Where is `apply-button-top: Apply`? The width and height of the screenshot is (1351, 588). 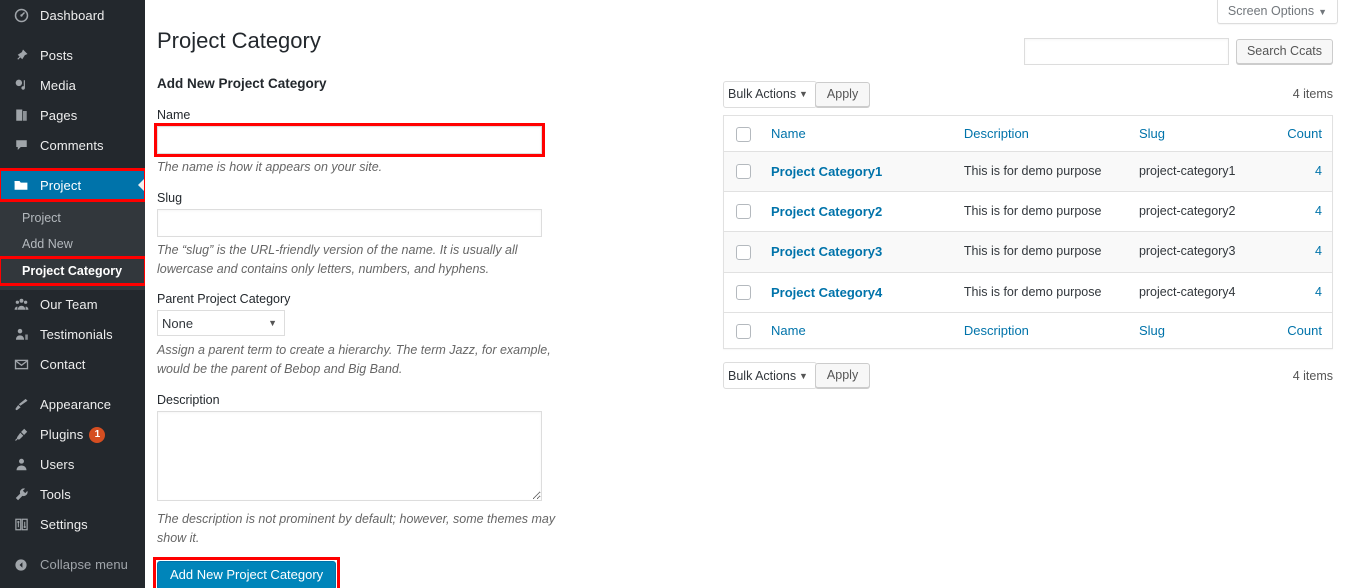 apply-button-top: Apply is located at coordinates (842, 94).